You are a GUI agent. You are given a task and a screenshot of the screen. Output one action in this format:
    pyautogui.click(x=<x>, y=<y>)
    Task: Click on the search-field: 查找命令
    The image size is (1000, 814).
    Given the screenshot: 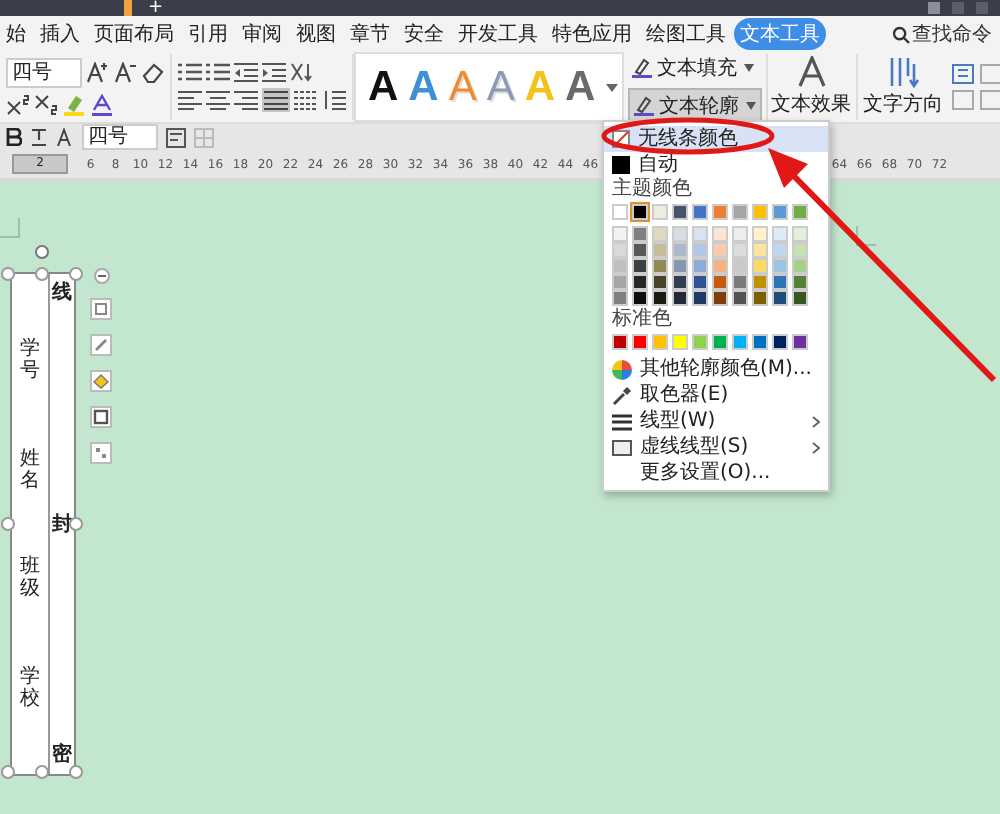 What is the action you would take?
    pyautogui.click(x=944, y=34)
    